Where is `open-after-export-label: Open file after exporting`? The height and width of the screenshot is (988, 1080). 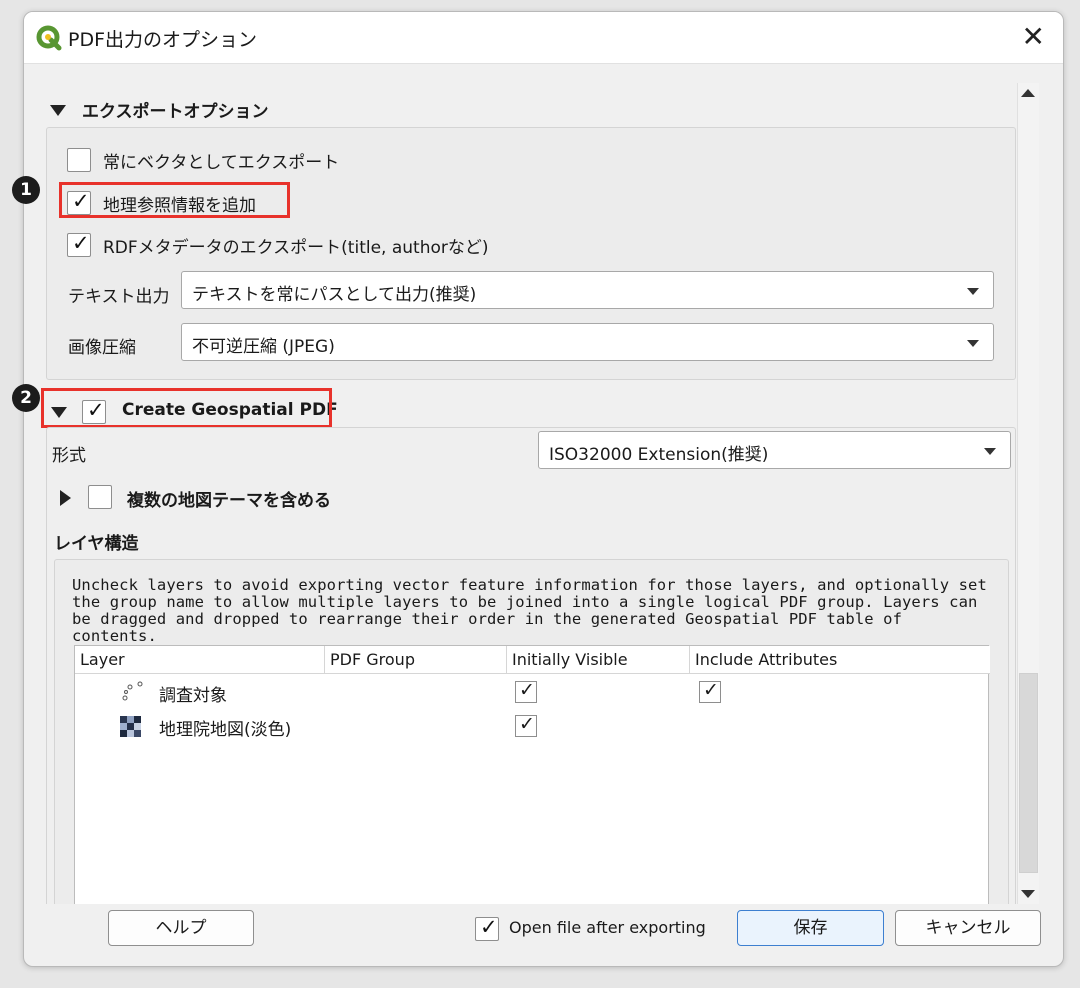
open-after-export-label: Open file after exporting is located at coordinates (607, 927).